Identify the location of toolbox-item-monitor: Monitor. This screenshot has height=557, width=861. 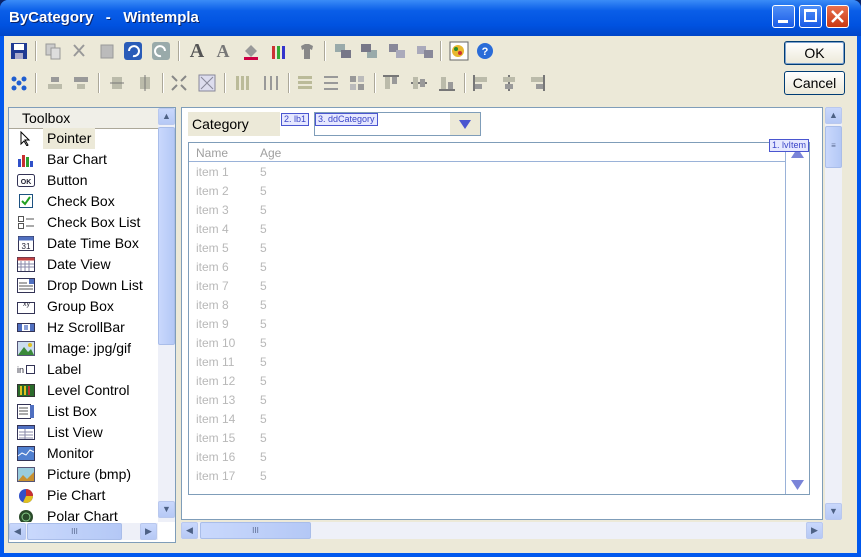
(83, 453).